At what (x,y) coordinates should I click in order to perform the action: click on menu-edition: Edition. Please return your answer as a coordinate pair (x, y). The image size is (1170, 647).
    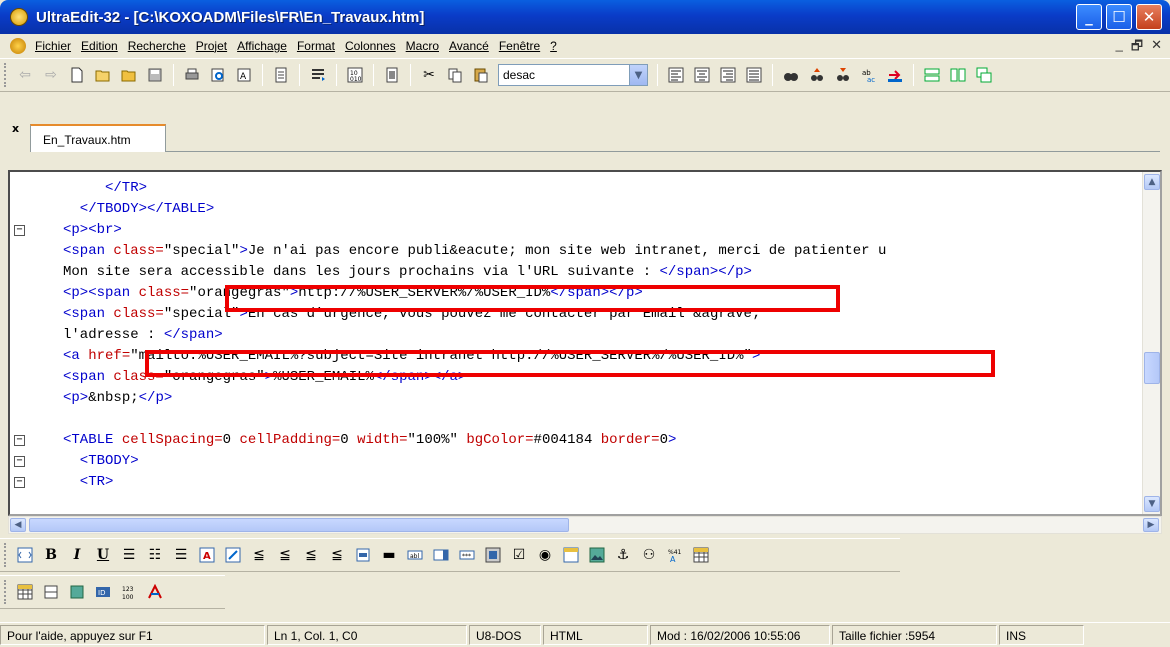
    Looking at the image, I should click on (99, 46).